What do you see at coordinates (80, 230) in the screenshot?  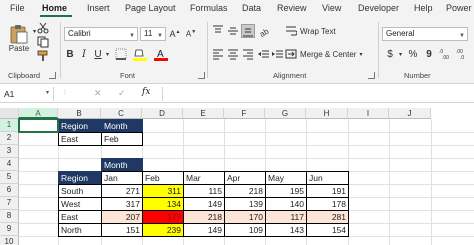 I see `region-cell: North` at bounding box center [80, 230].